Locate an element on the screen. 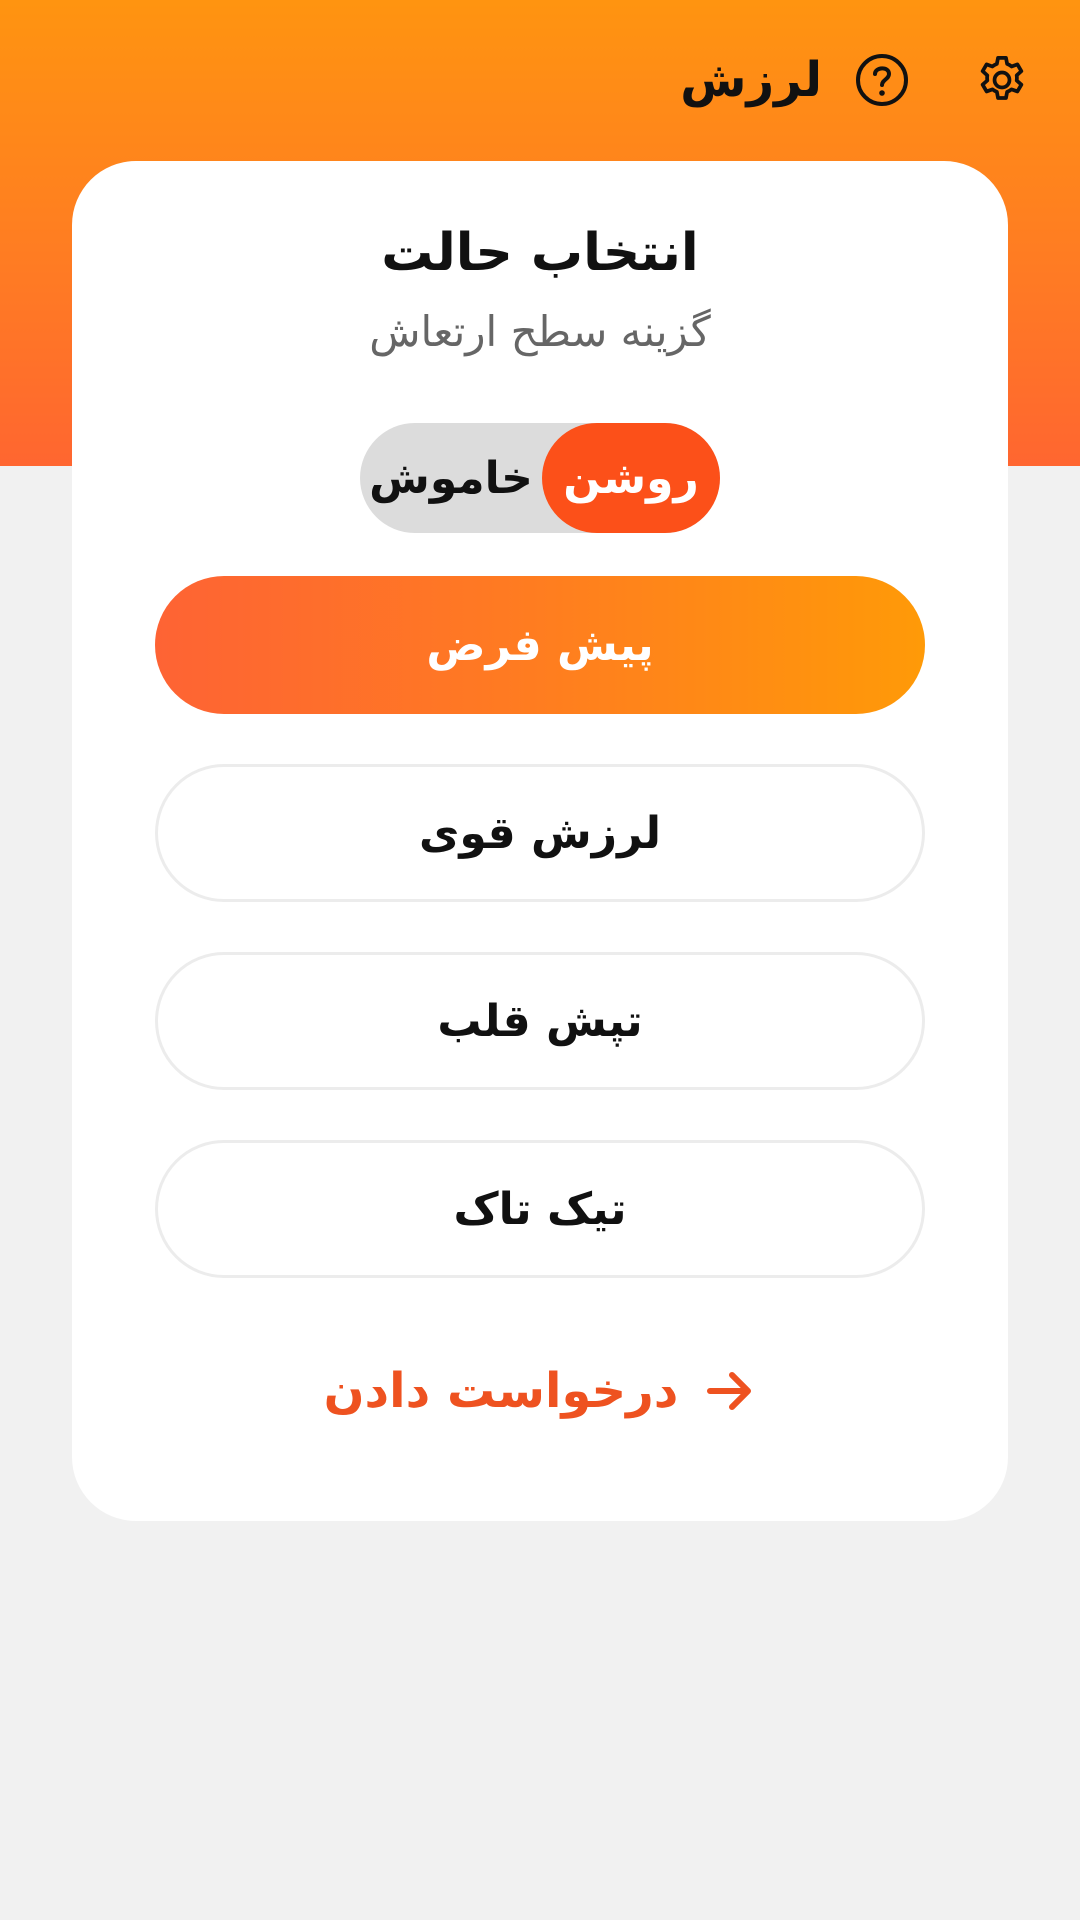  card-title: انتخاب حالت is located at coordinates (540, 253).